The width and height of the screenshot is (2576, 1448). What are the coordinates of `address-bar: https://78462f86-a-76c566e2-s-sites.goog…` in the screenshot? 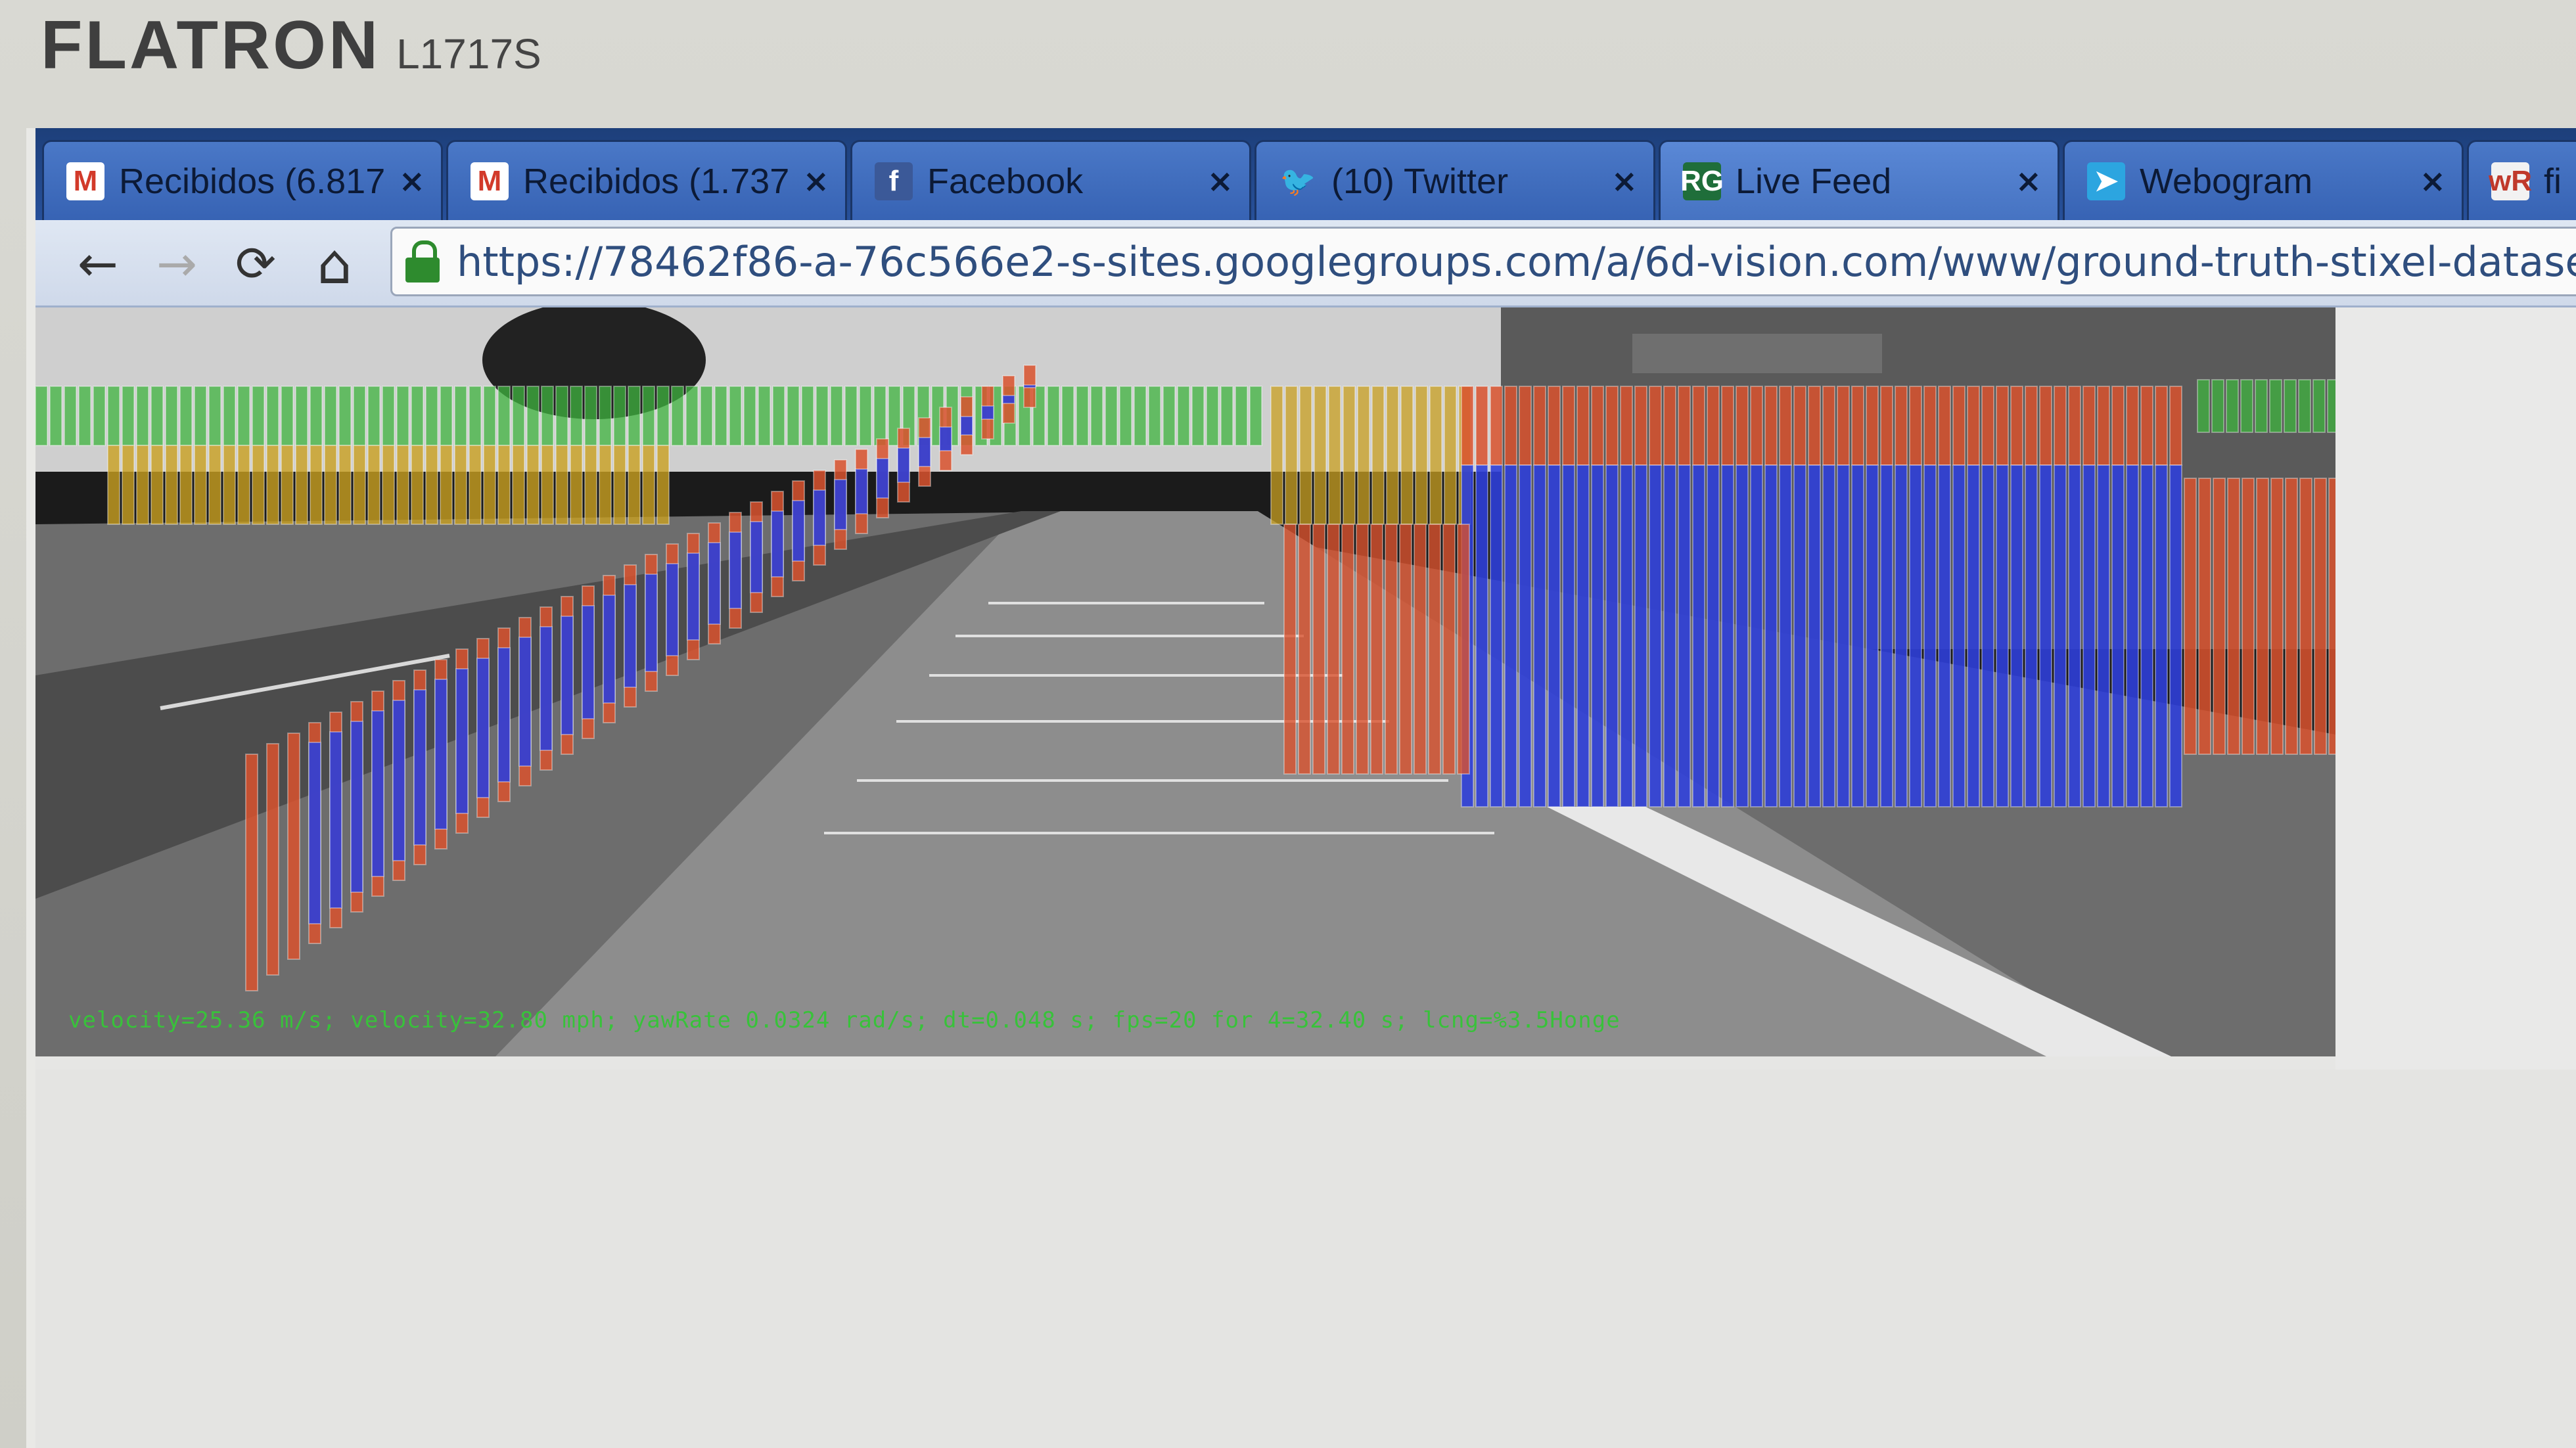 It's located at (1483, 261).